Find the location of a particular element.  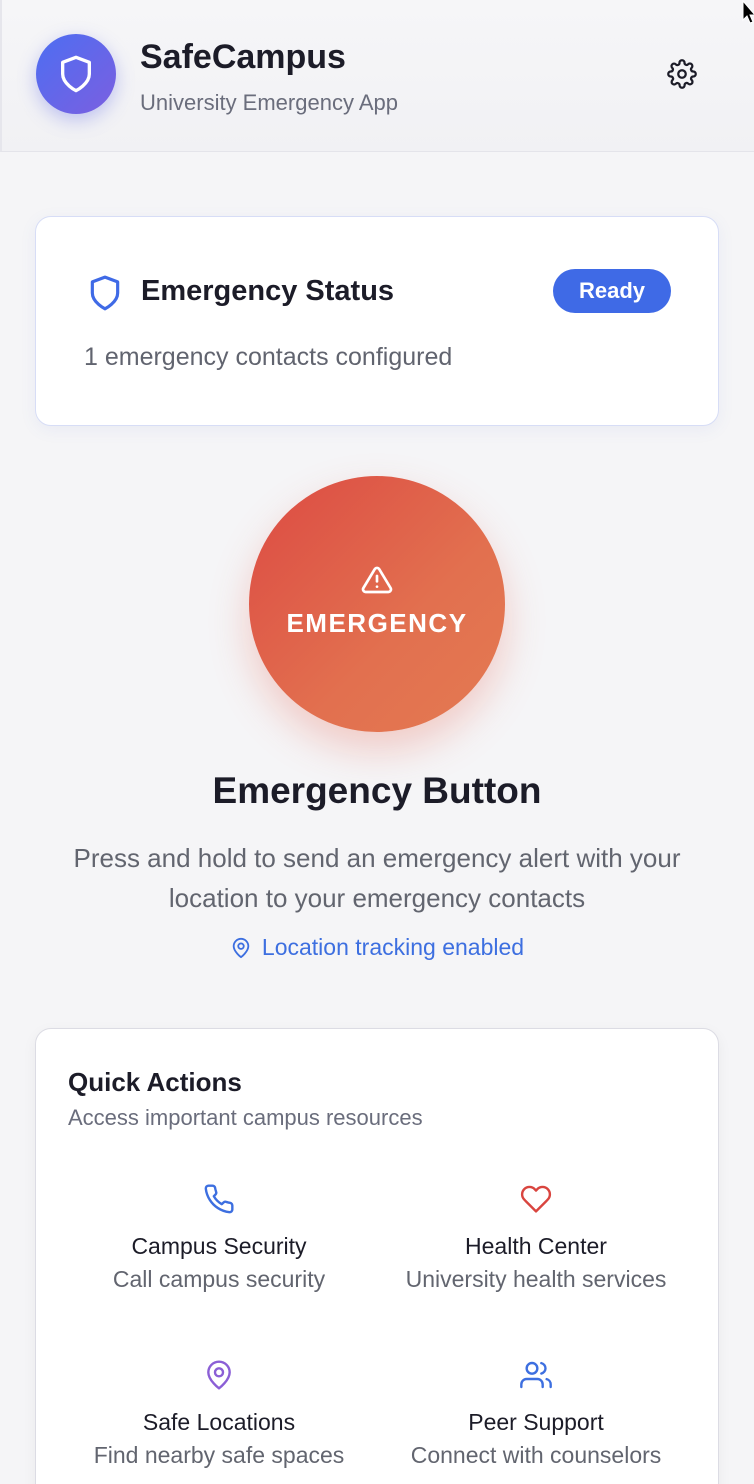

mouse-cursor-icon is located at coordinates (748, 12).